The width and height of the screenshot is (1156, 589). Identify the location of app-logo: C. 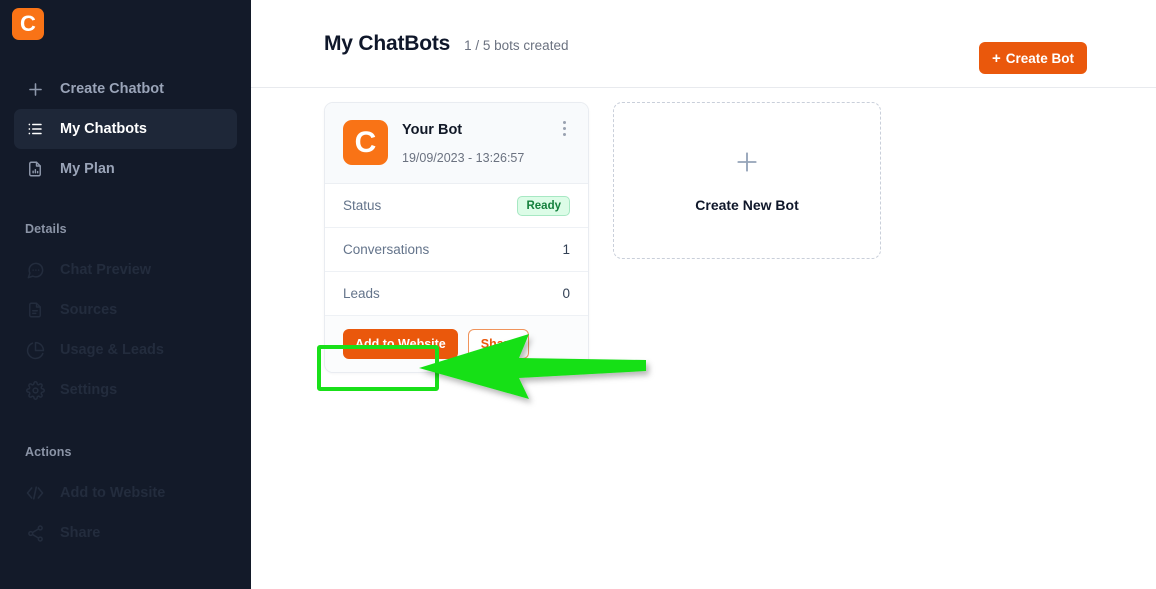
(28, 24).